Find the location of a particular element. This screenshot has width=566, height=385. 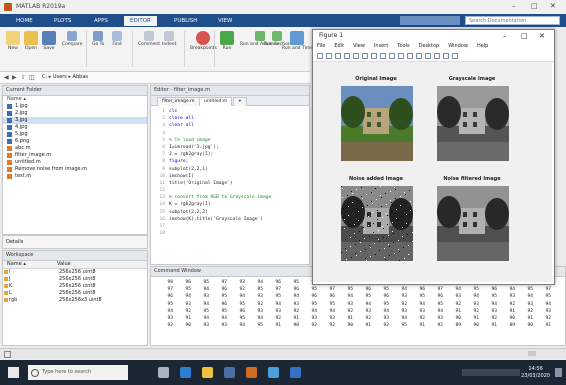

file-list-item: 3.jpg is located at coordinates (75, 120).